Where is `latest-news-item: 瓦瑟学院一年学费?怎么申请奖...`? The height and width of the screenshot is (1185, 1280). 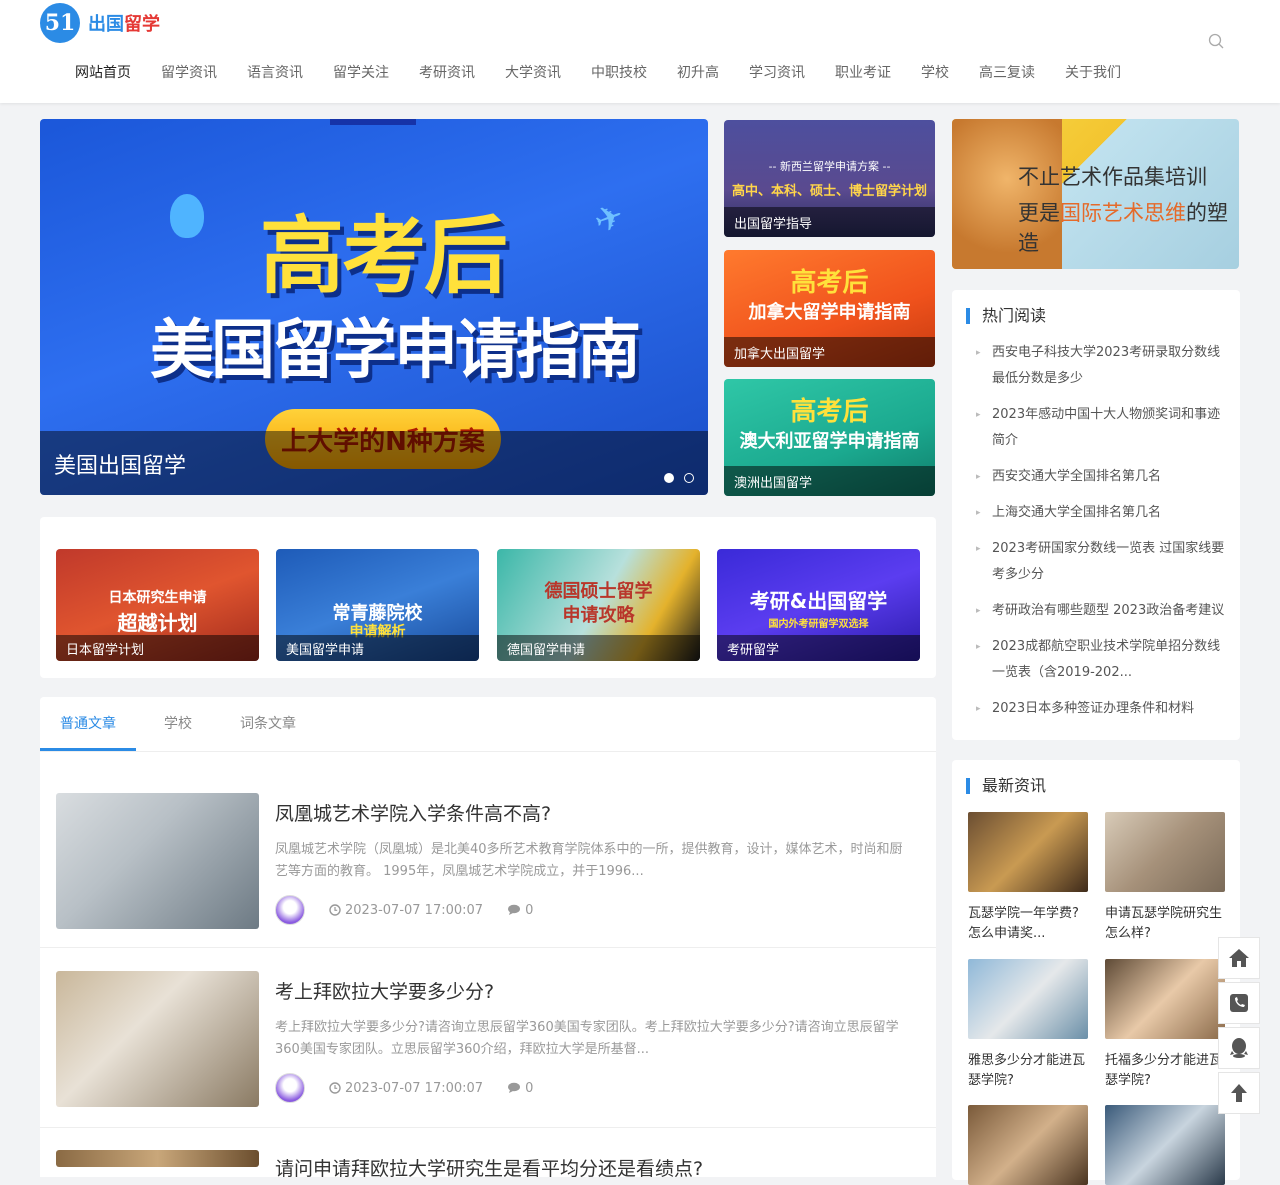 latest-news-item: 瓦瑟学院一年学费?怎么申请奖... is located at coordinates (1028, 878).